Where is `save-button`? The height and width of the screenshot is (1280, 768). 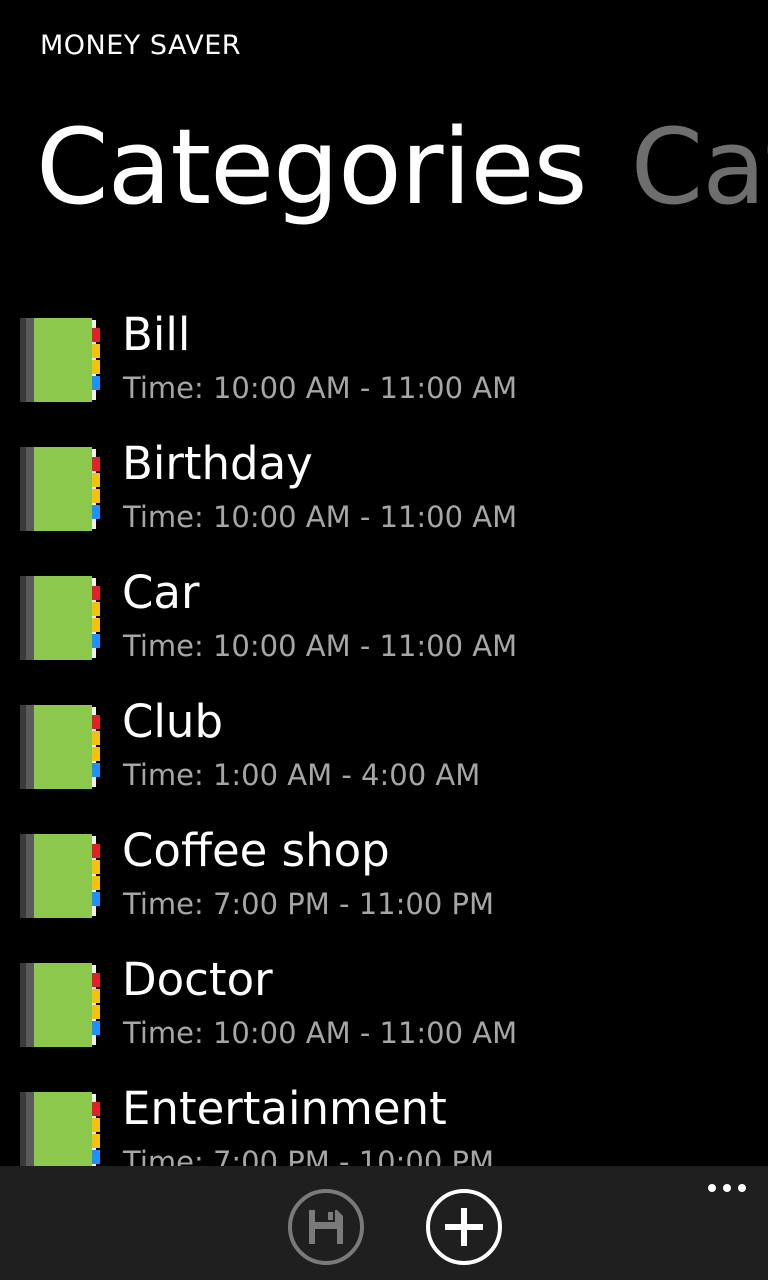
save-button is located at coordinates (326, 1227).